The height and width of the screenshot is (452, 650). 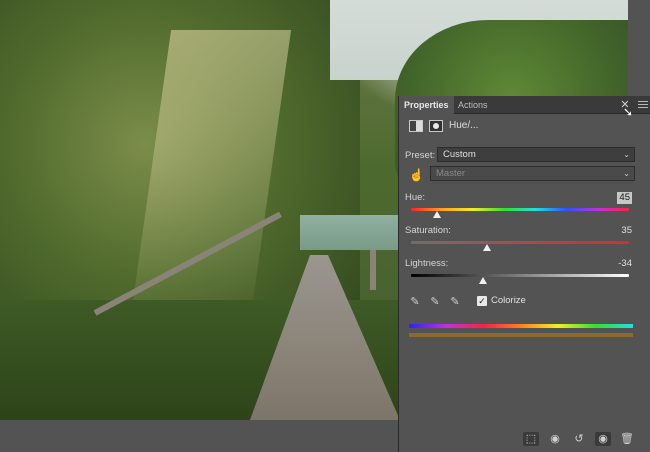 What do you see at coordinates (531, 439) in the screenshot?
I see `clip-to-layer-icon: ⬚` at bounding box center [531, 439].